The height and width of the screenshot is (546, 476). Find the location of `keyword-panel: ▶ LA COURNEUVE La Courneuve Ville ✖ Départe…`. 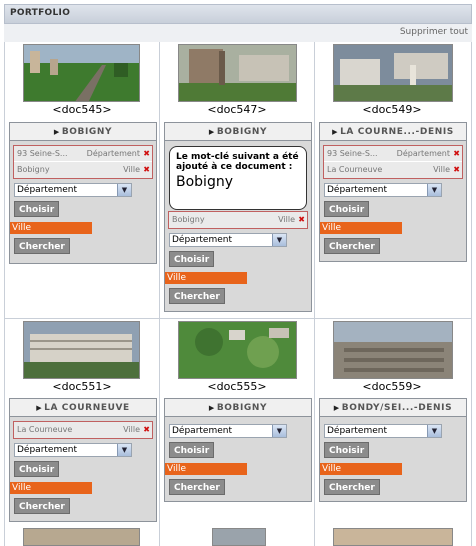

keyword-panel: ▶ LA COURNEUVE La Courneuve Ville ✖ Départe… is located at coordinates (83, 460).